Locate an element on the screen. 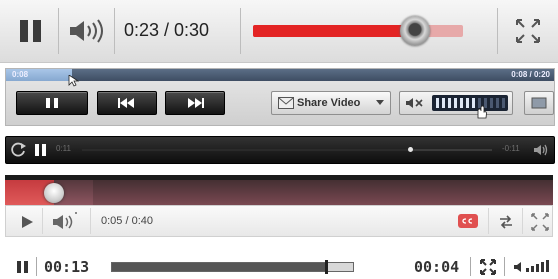 The height and width of the screenshot is (279, 558). mail-icon is located at coordinates (286, 103).